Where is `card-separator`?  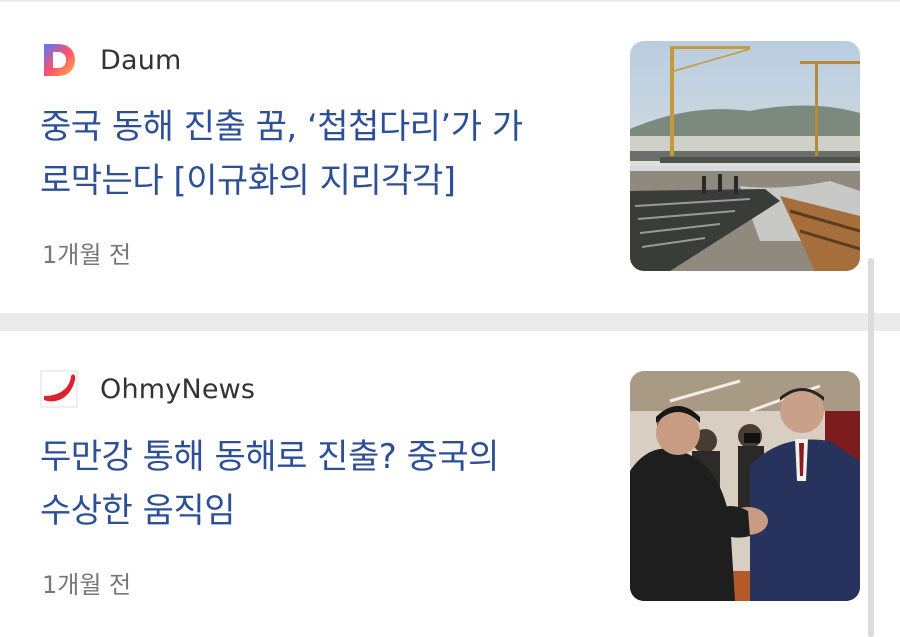
card-separator is located at coordinates (450, 322).